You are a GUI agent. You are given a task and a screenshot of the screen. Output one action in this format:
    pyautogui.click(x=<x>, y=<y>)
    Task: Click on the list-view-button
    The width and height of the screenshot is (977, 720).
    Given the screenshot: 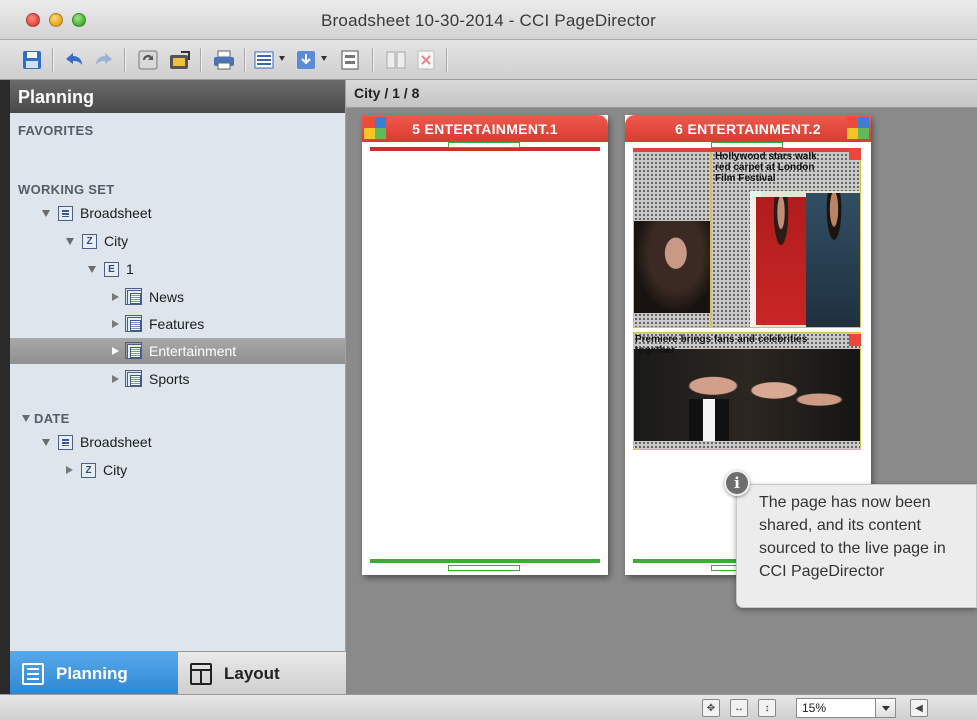 What is the action you would take?
    pyautogui.click(x=264, y=60)
    